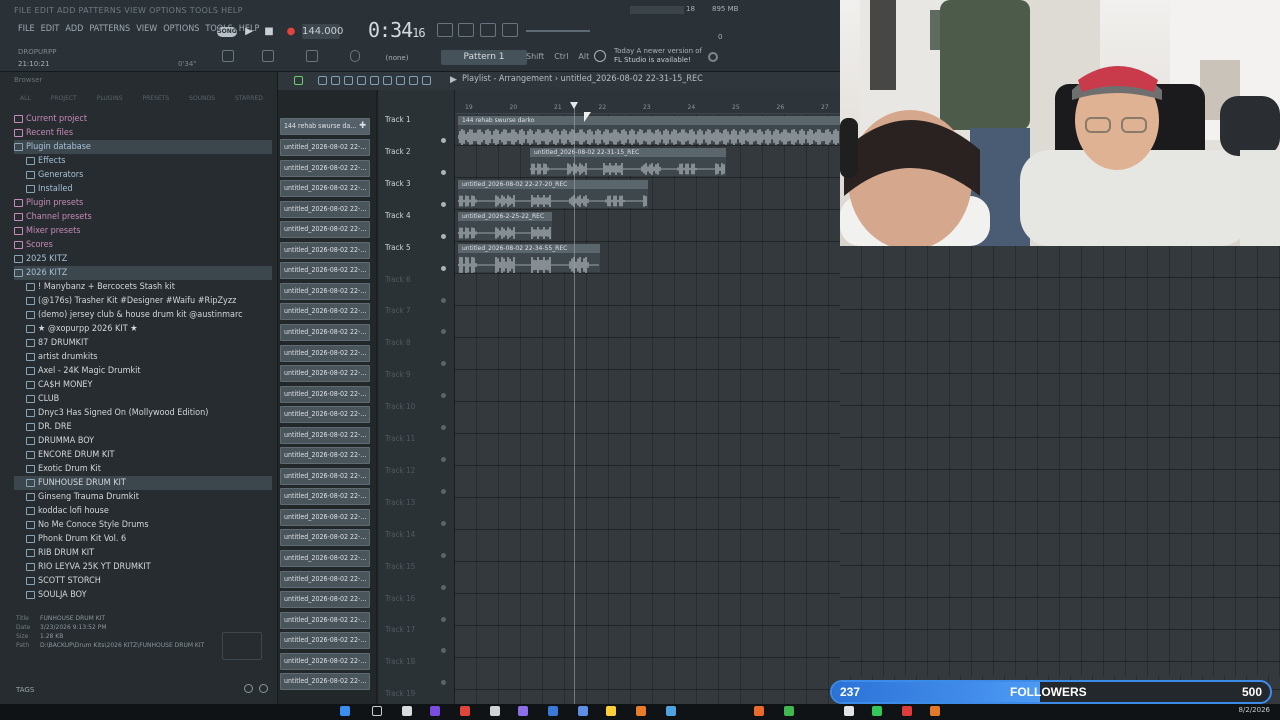 The width and height of the screenshot is (1280, 720). Describe the element at coordinates (400, 566) in the screenshot. I see `track-name: Track 15` at that location.